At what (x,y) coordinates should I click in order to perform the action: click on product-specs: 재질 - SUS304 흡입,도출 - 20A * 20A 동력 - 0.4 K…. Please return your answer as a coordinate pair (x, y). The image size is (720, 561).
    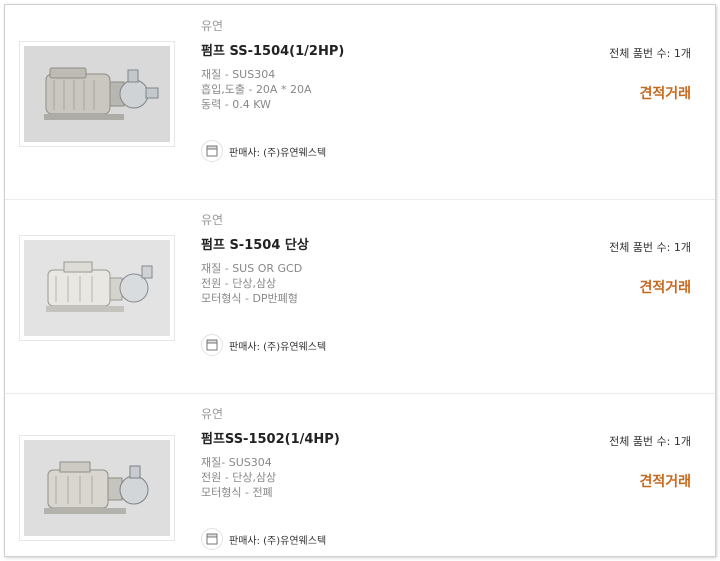
    Looking at the image, I should click on (256, 89).